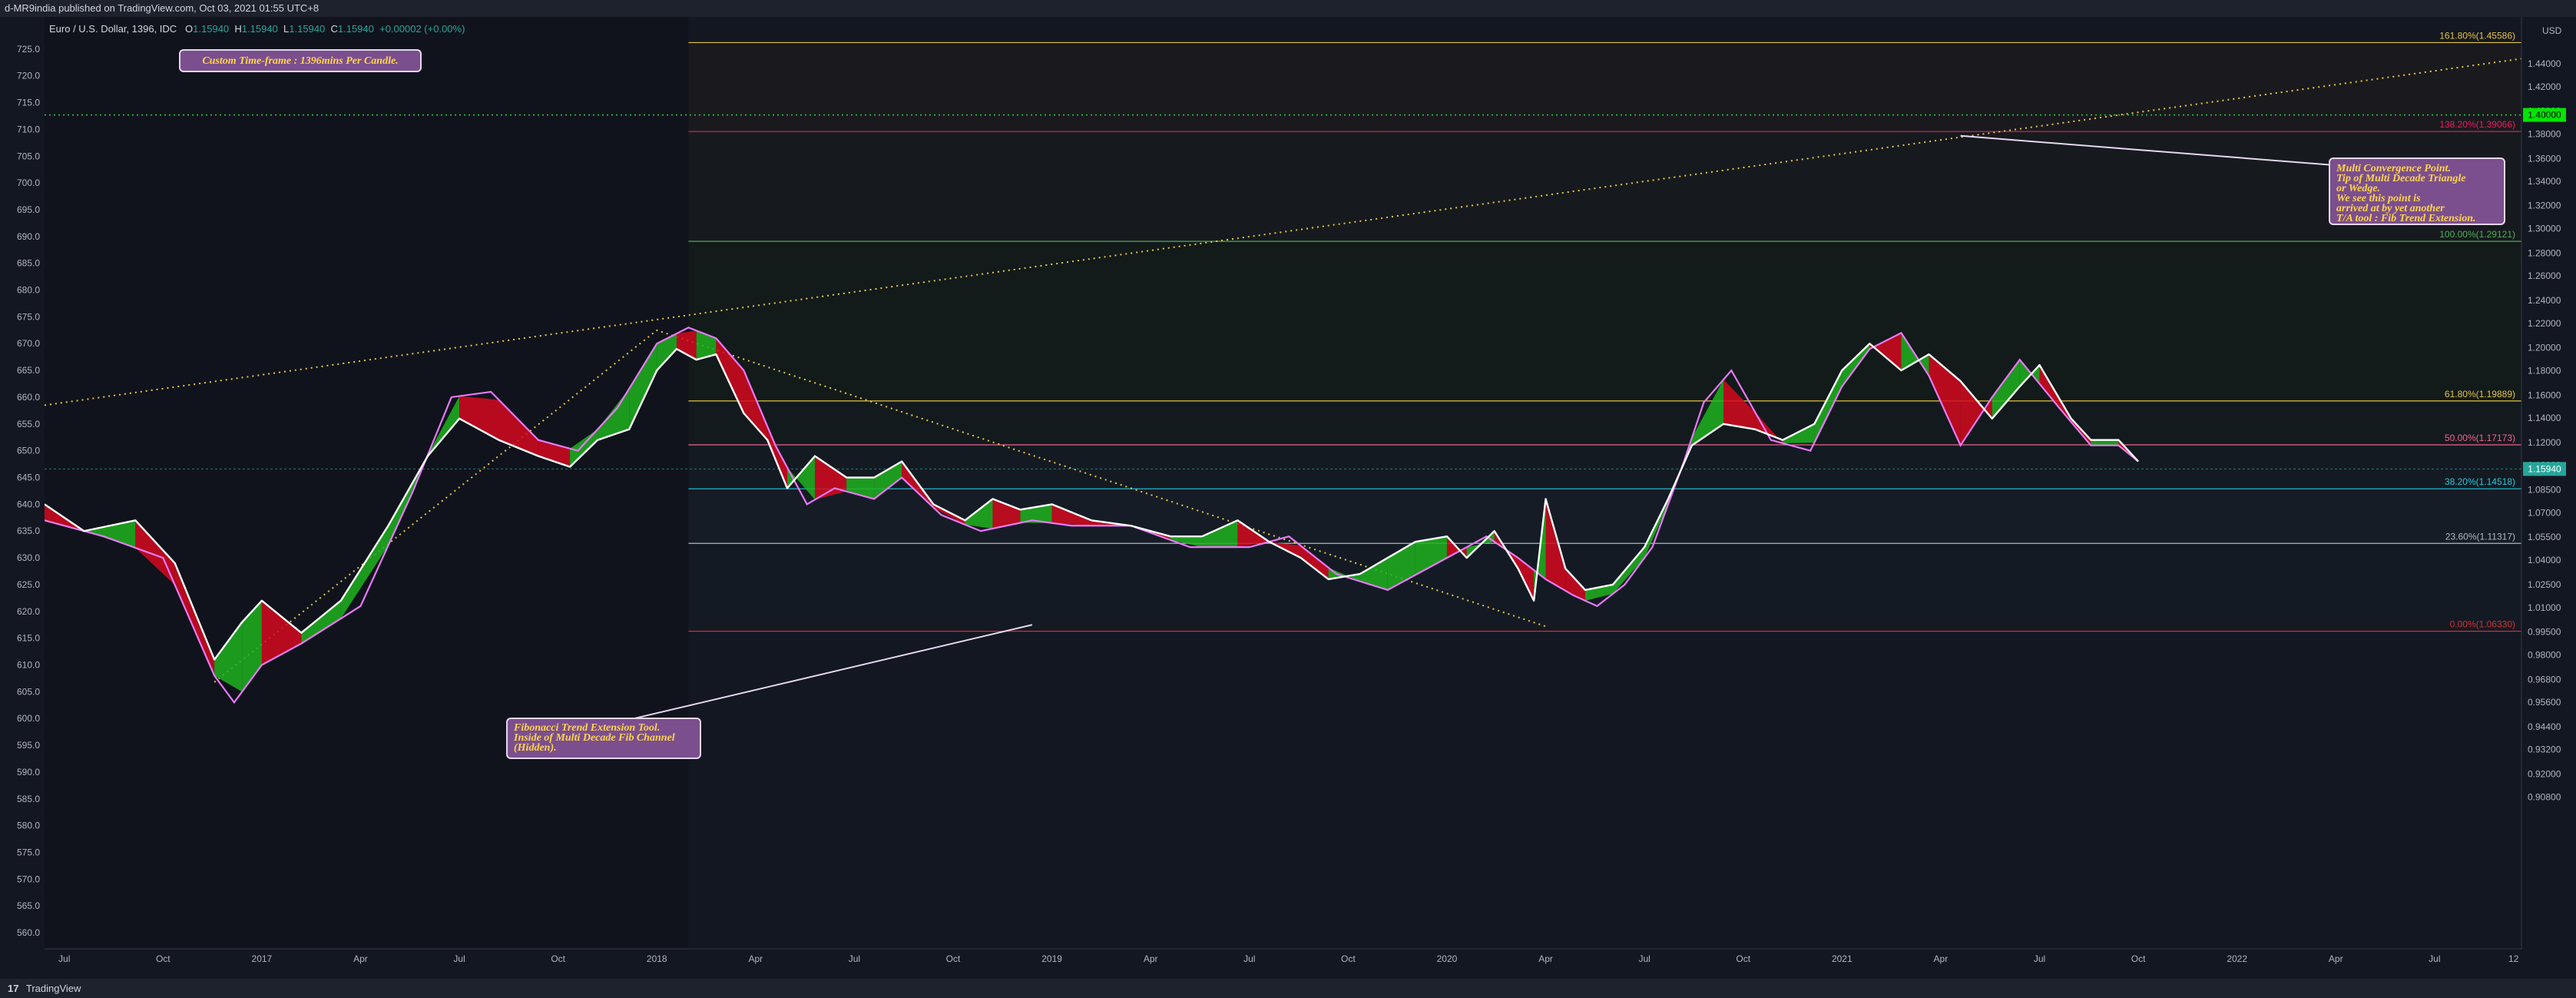  I want to click on right-tick-3: 1.38000, so click(2544, 134).